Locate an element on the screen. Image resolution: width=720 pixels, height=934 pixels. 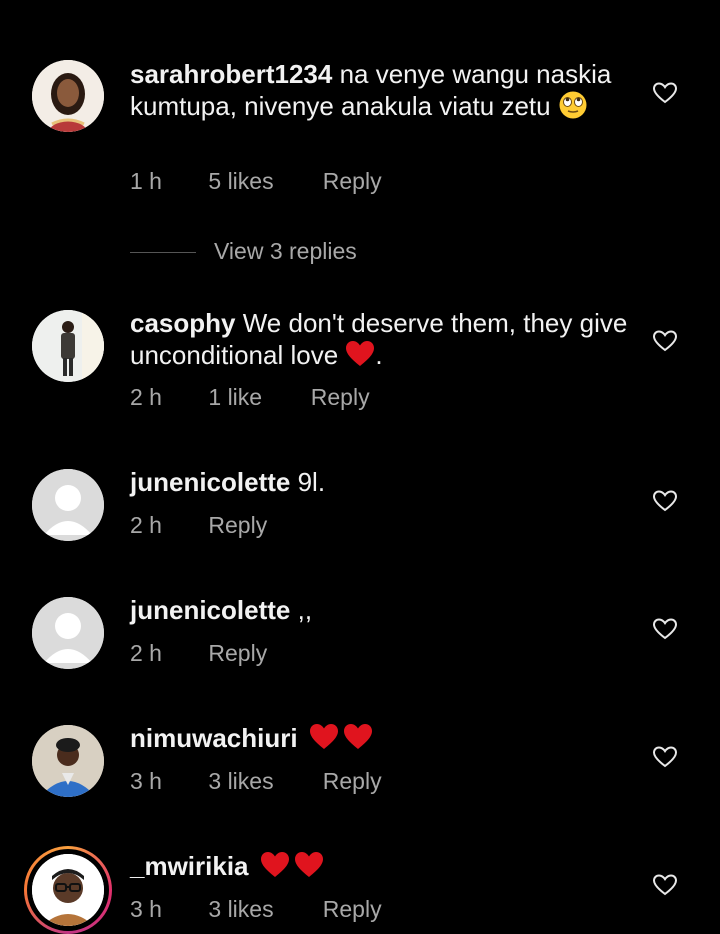
comment-suffix: . is located at coordinates (379, 355).